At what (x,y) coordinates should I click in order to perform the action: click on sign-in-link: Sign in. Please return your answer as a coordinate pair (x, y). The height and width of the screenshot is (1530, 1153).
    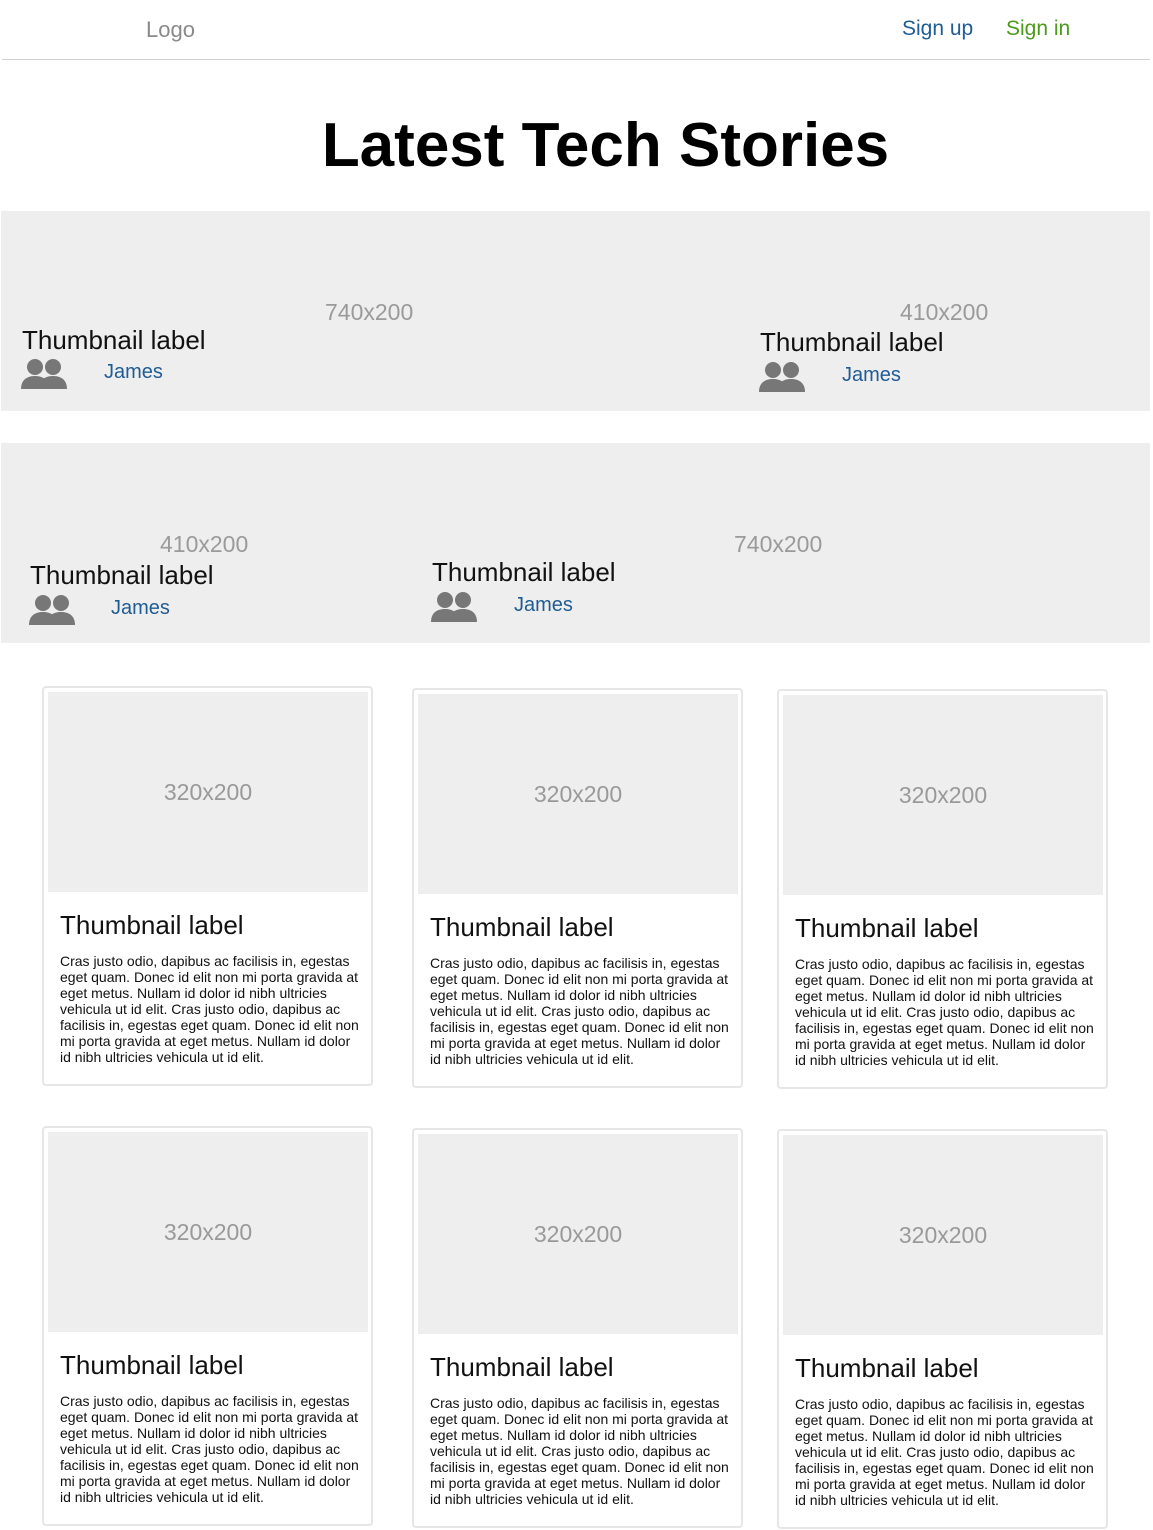
    Looking at the image, I should click on (1038, 29).